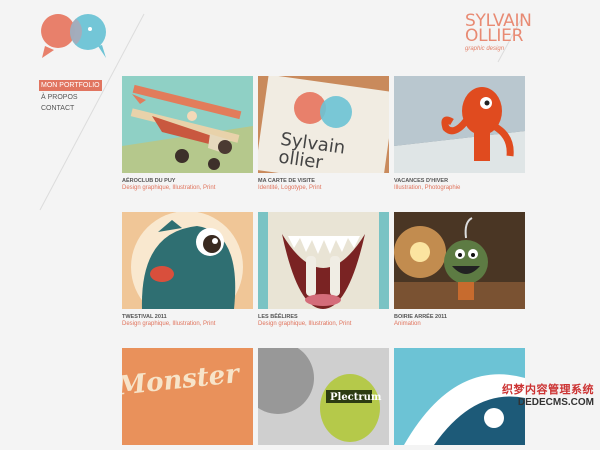 This screenshot has width=600, height=450. Describe the element at coordinates (485, 49) in the screenshot. I see `brand-tagline: graphic design` at that location.